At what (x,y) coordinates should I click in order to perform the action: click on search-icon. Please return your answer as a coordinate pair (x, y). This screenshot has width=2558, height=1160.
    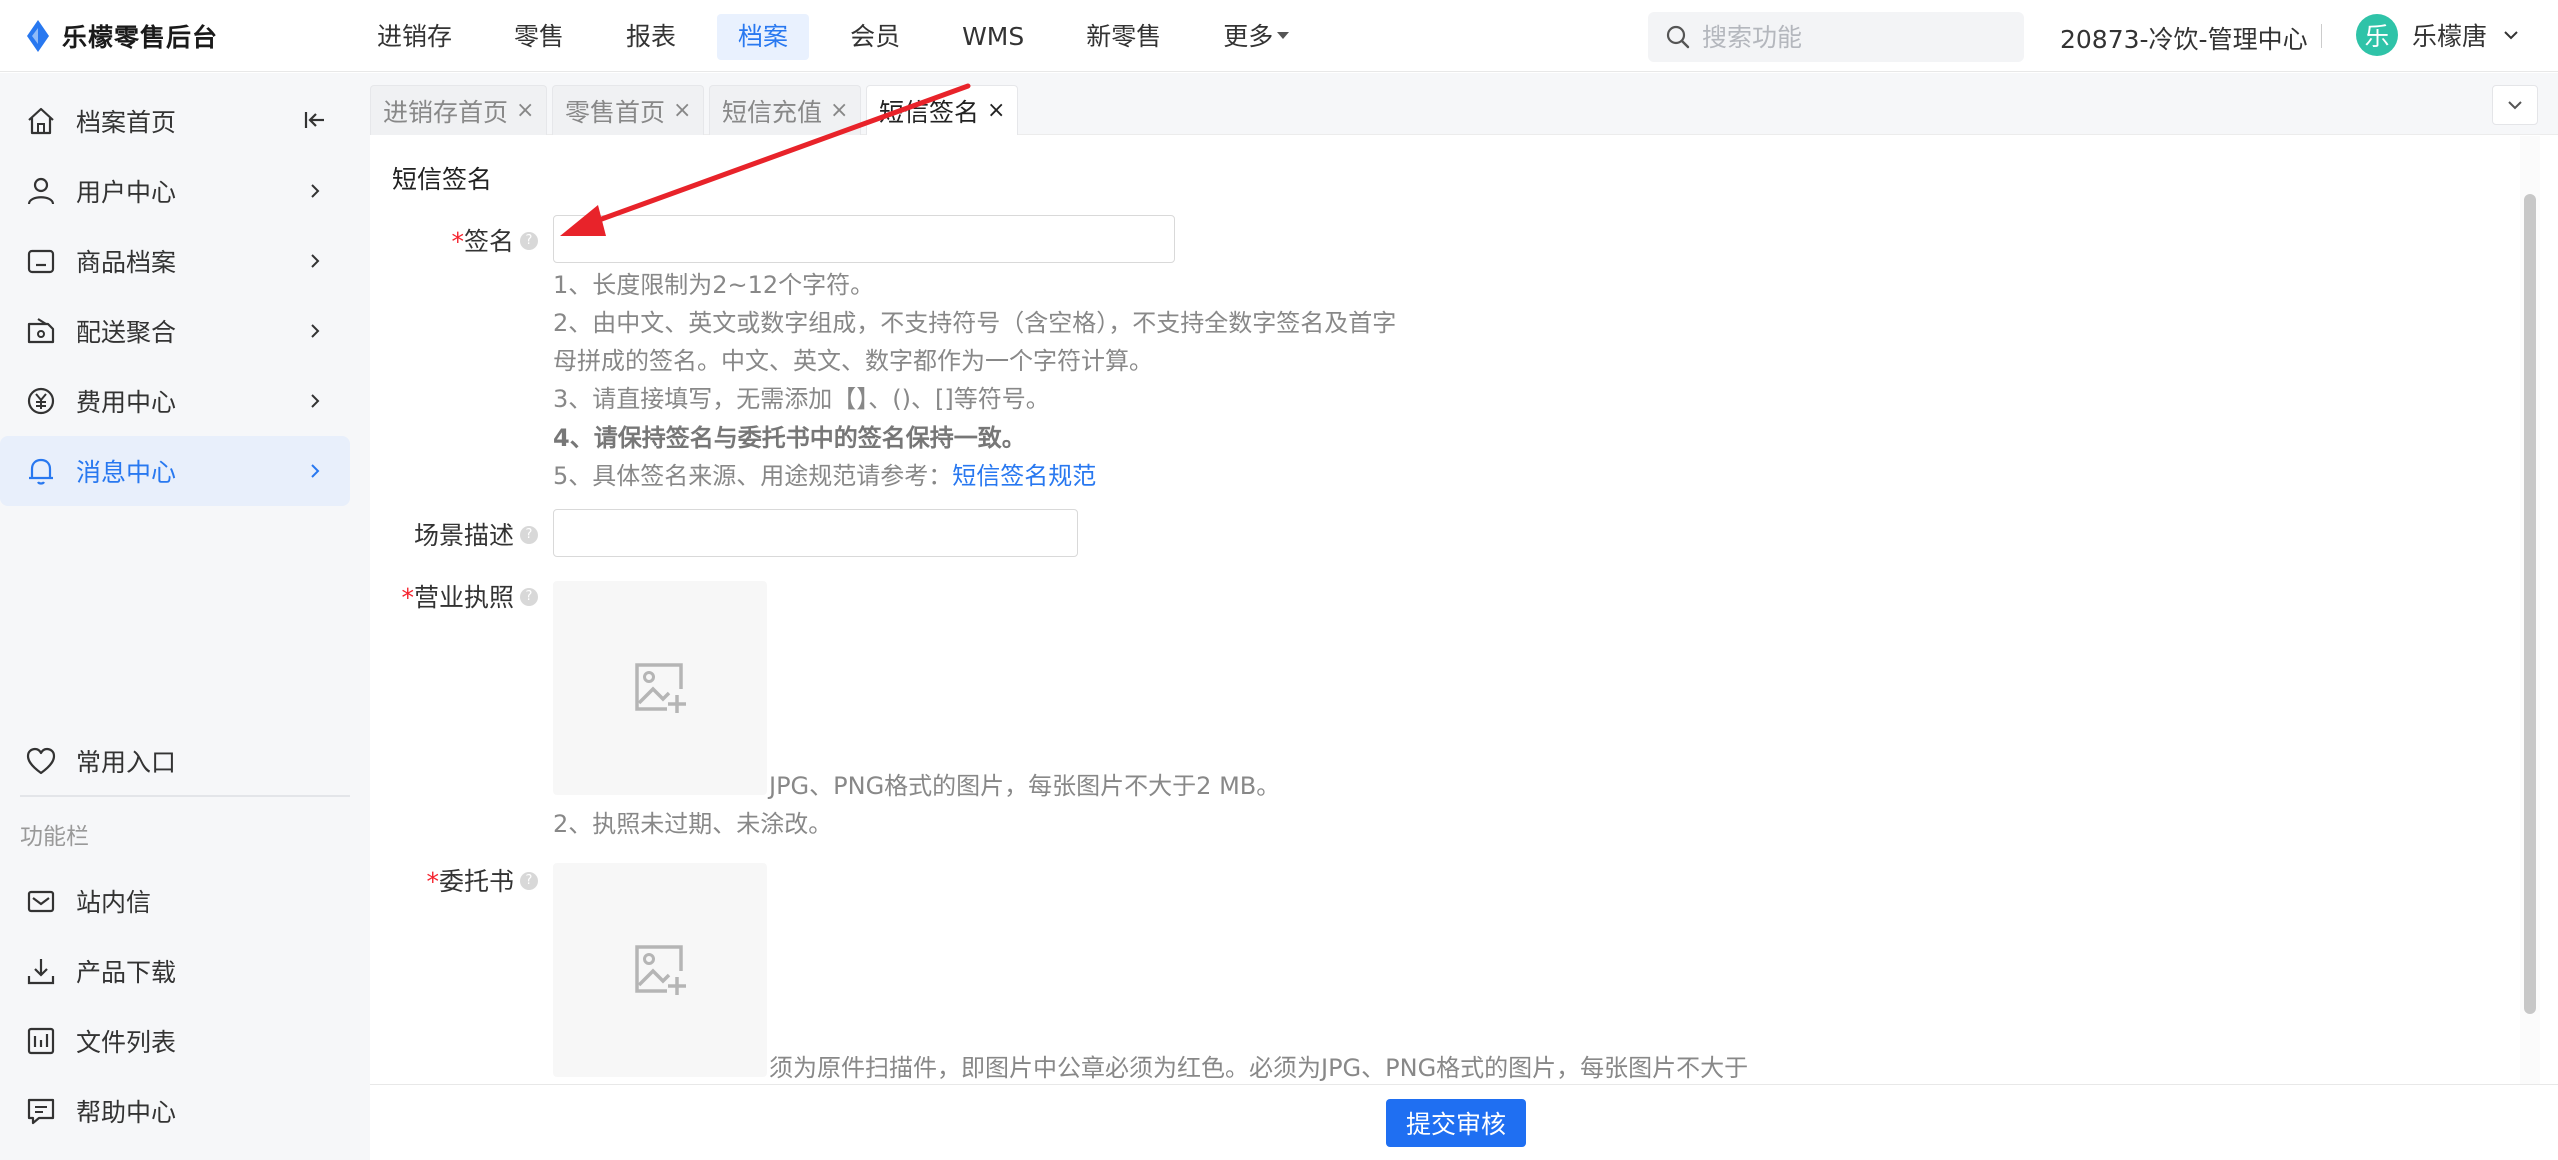
    Looking at the image, I should click on (1678, 37).